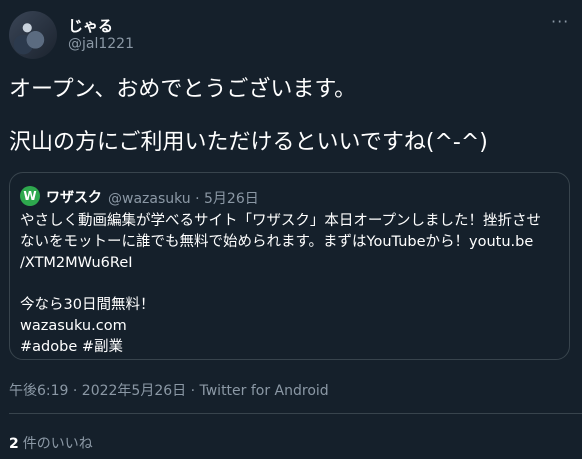 The height and width of the screenshot is (459, 582). What do you see at coordinates (74, 198) in the screenshot?
I see `quoted-author-name: ワザスク` at bounding box center [74, 198].